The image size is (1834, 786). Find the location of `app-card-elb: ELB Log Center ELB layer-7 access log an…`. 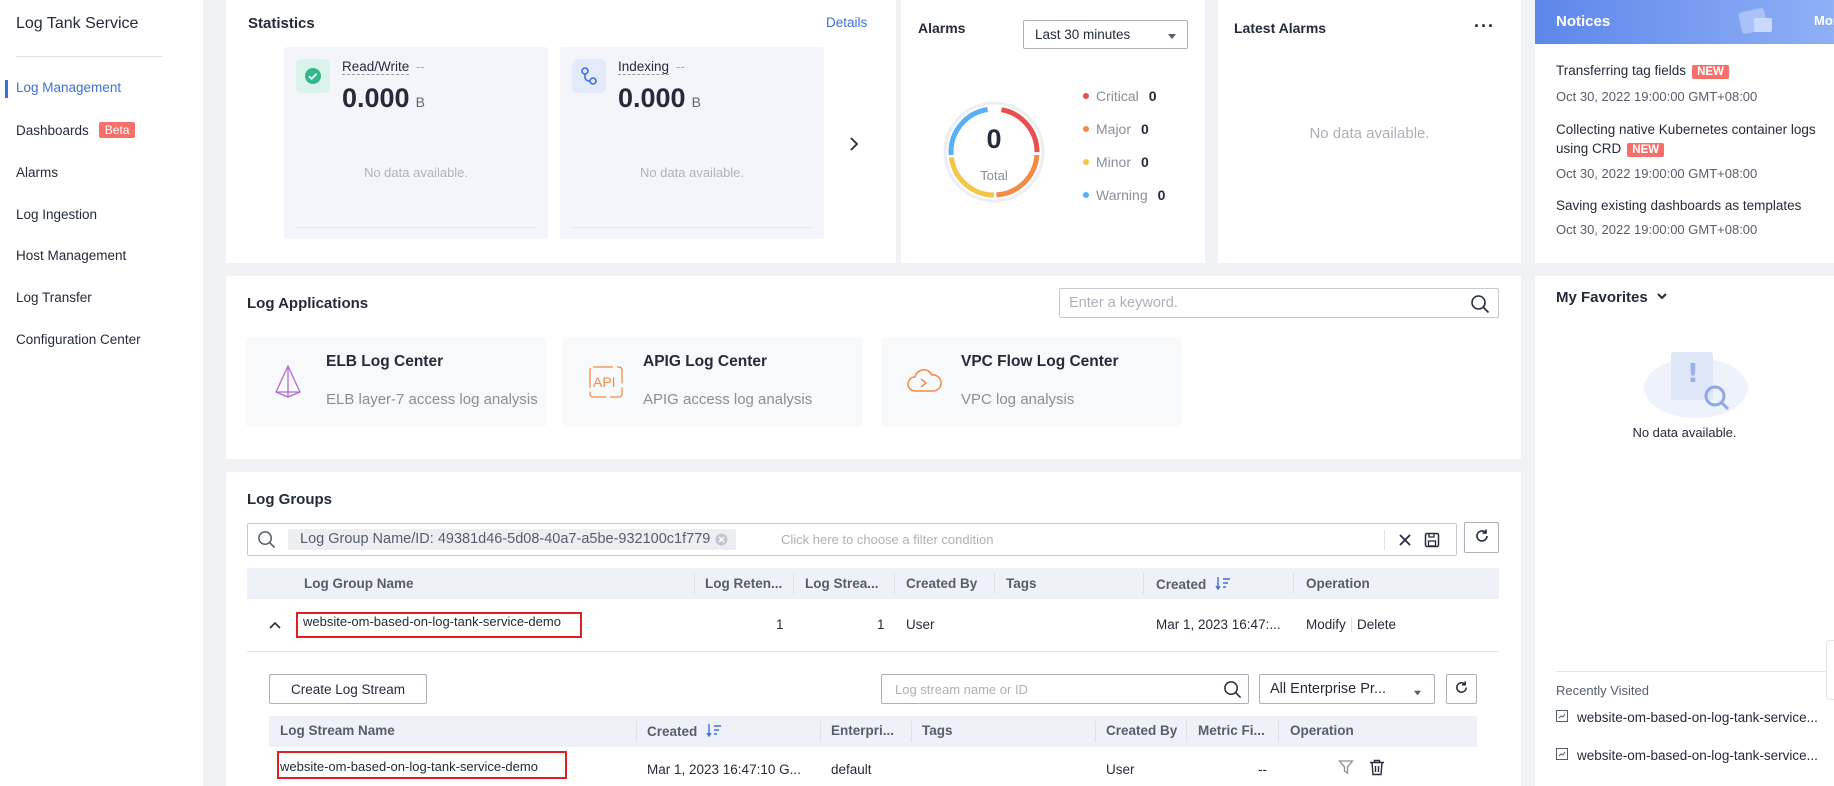

app-card-elb: ELB Log Center ELB layer-7 access log an… is located at coordinates (396, 382).